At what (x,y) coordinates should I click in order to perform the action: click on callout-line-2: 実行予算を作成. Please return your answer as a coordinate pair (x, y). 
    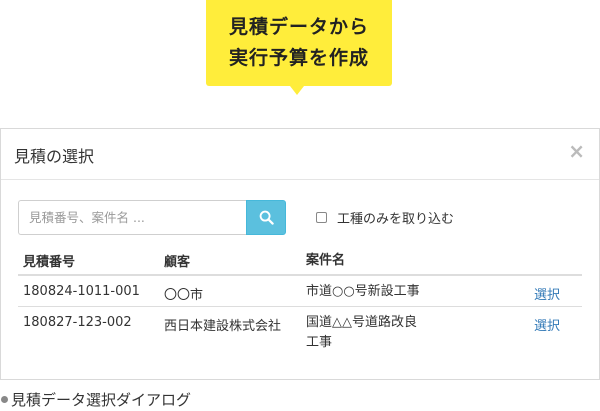
    Looking at the image, I should click on (298, 58).